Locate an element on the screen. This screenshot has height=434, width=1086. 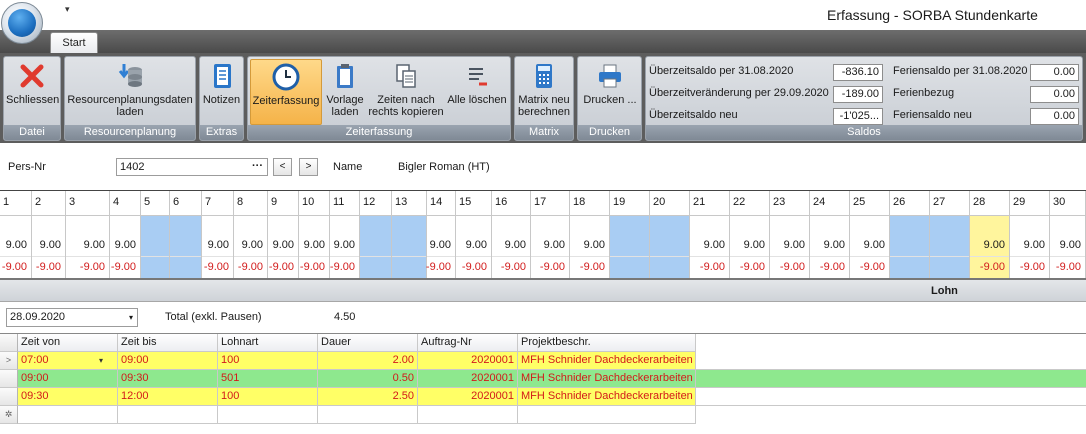
application-menu-button is located at coordinates (22, 23).